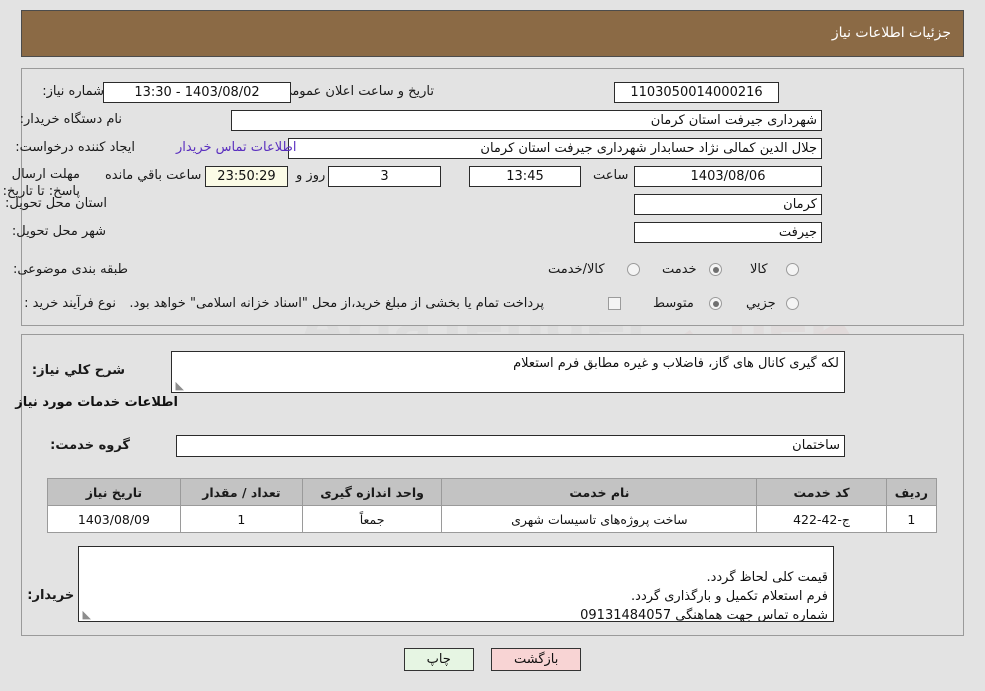 Image resolution: width=985 pixels, height=691 pixels. What do you see at coordinates (679, 269) in the screenshot?
I see `radio-category-khedmat-label: خدمت` at bounding box center [679, 269].